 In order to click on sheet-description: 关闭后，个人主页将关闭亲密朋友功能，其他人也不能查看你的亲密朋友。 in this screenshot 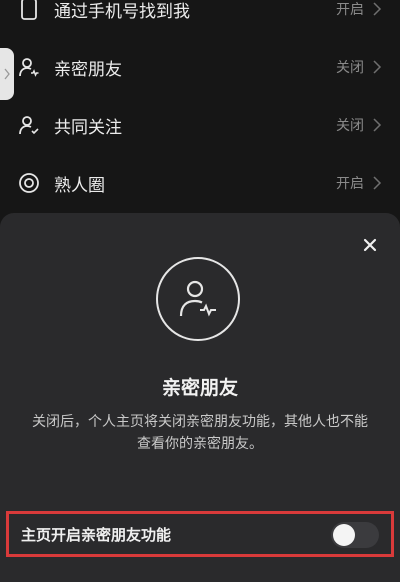, I will do `click(200, 433)`.